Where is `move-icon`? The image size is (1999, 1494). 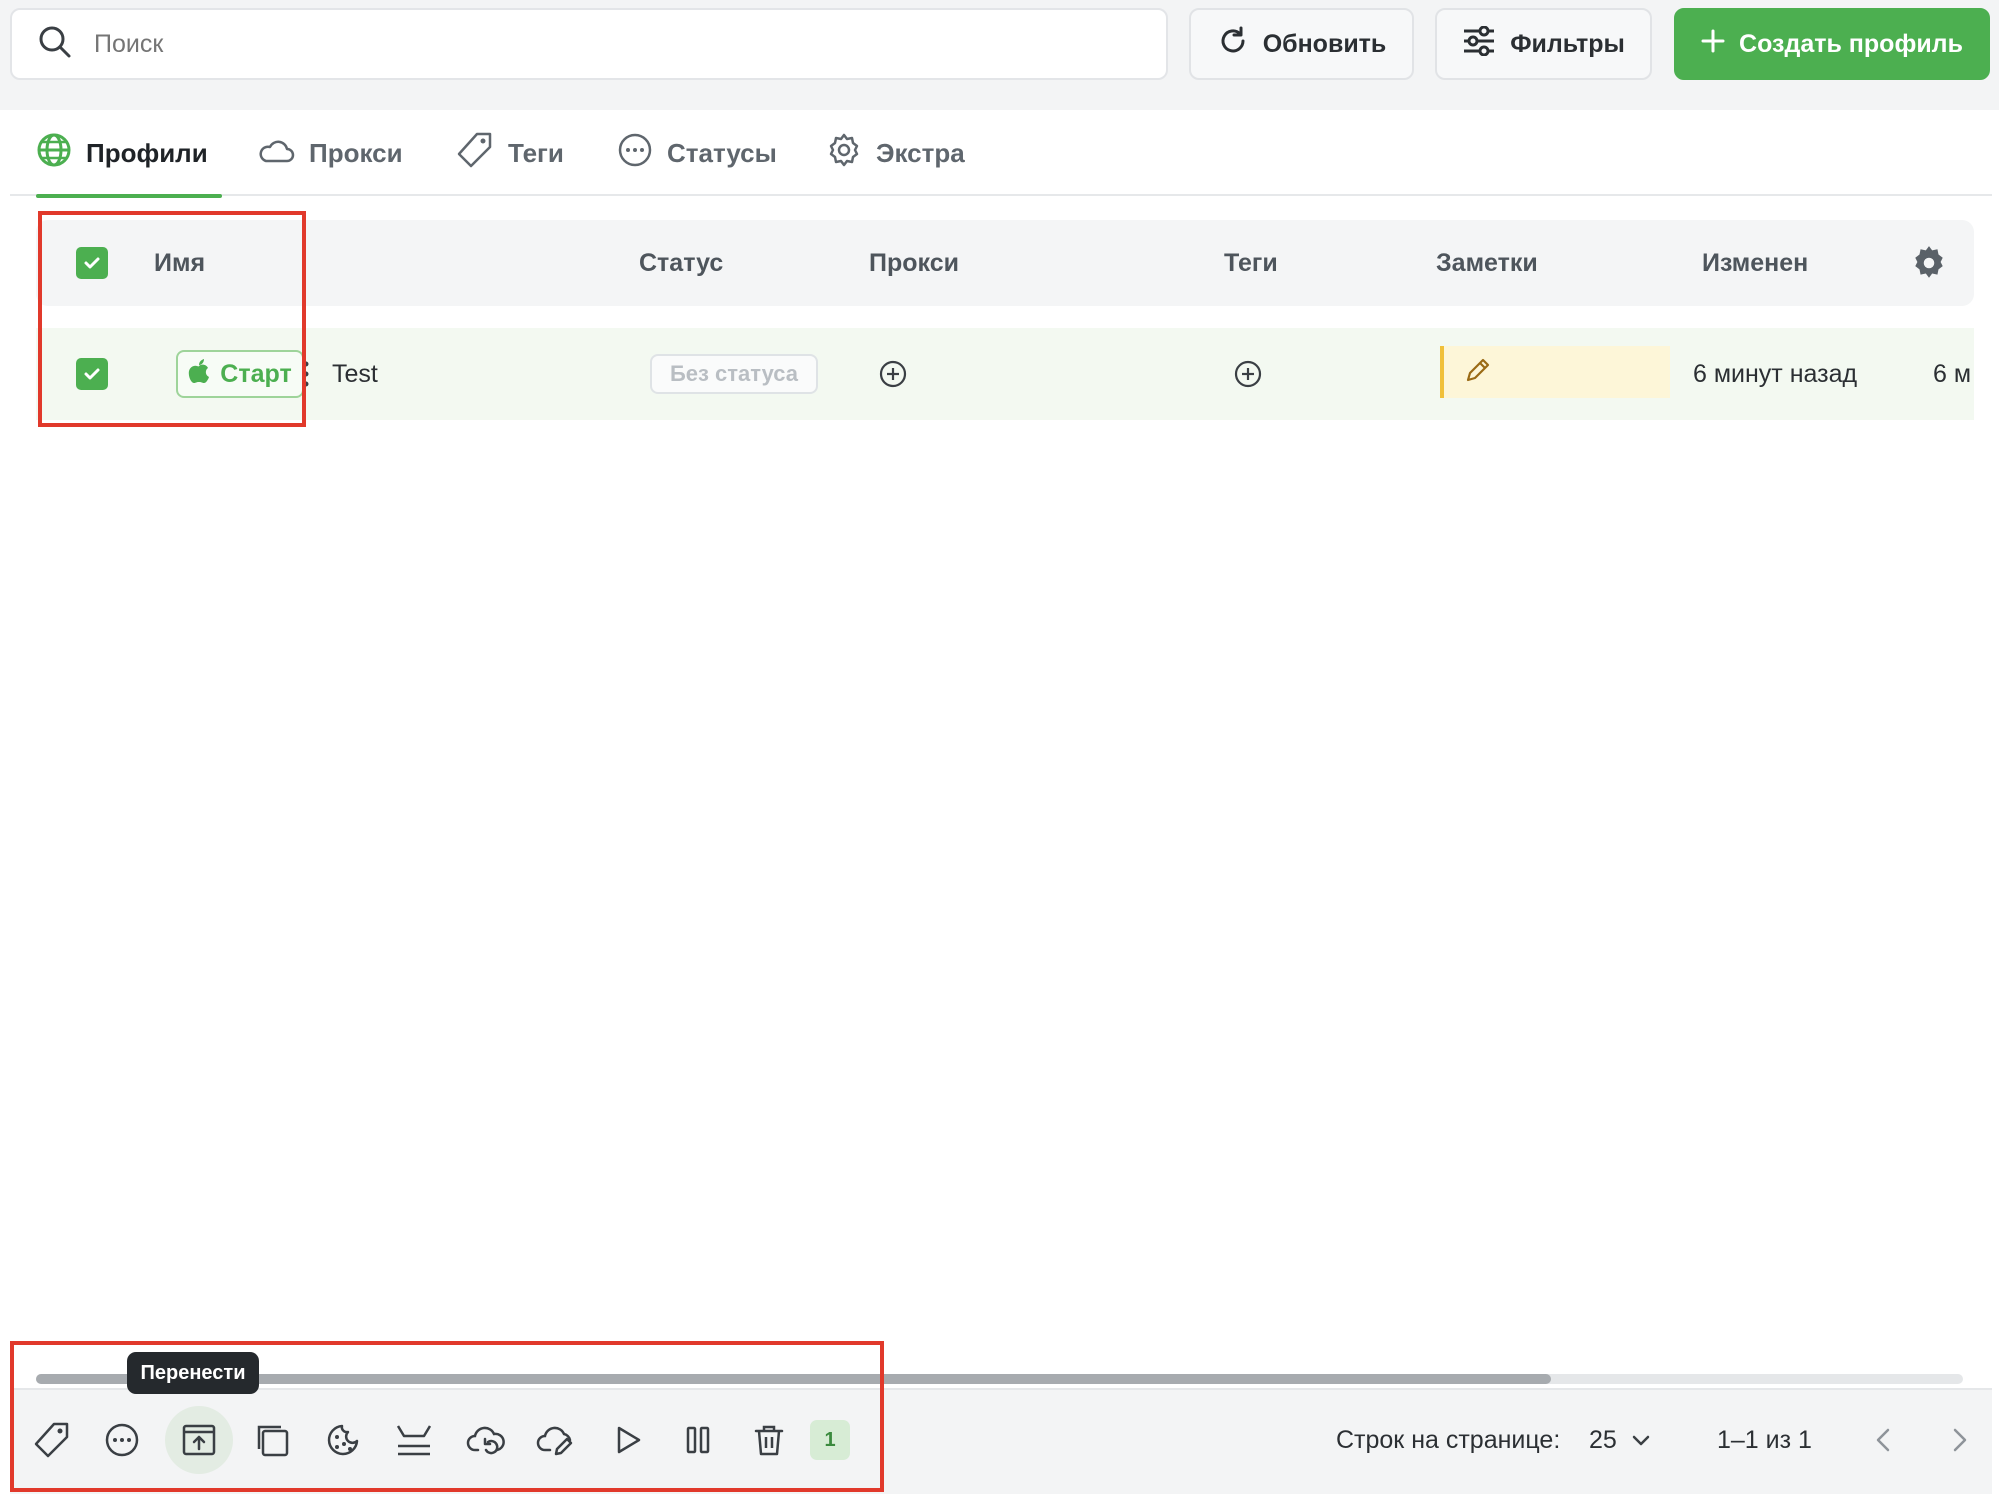 move-icon is located at coordinates (199, 1440).